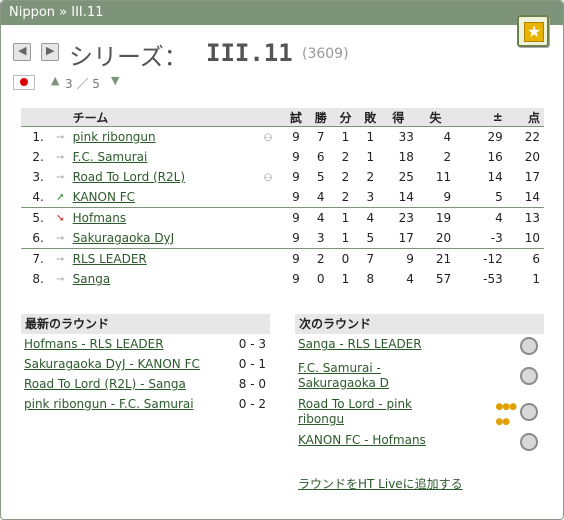  Describe the element at coordinates (92, 279) in the screenshot. I see `team-link: Sanga` at that location.